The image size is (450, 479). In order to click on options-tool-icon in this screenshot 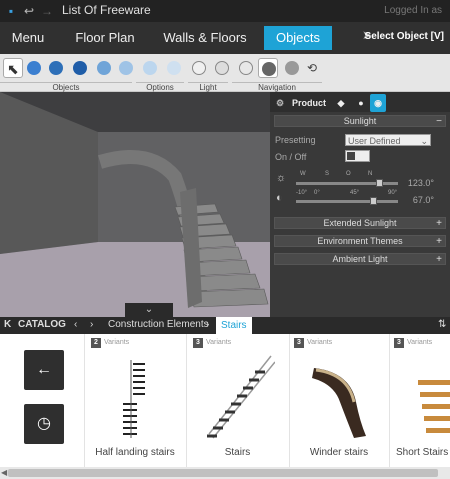, I will do `click(150, 68)`.